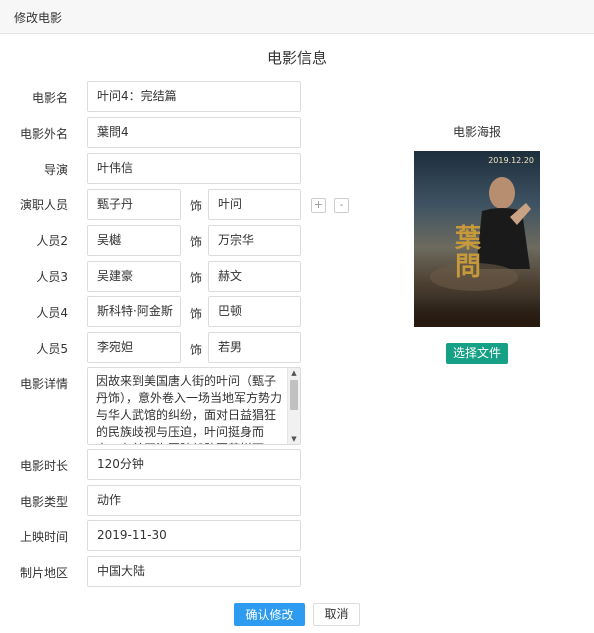  What do you see at coordinates (194, 500) in the screenshot?
I see `genre-input: 动作` at bounding box center [194, 500].